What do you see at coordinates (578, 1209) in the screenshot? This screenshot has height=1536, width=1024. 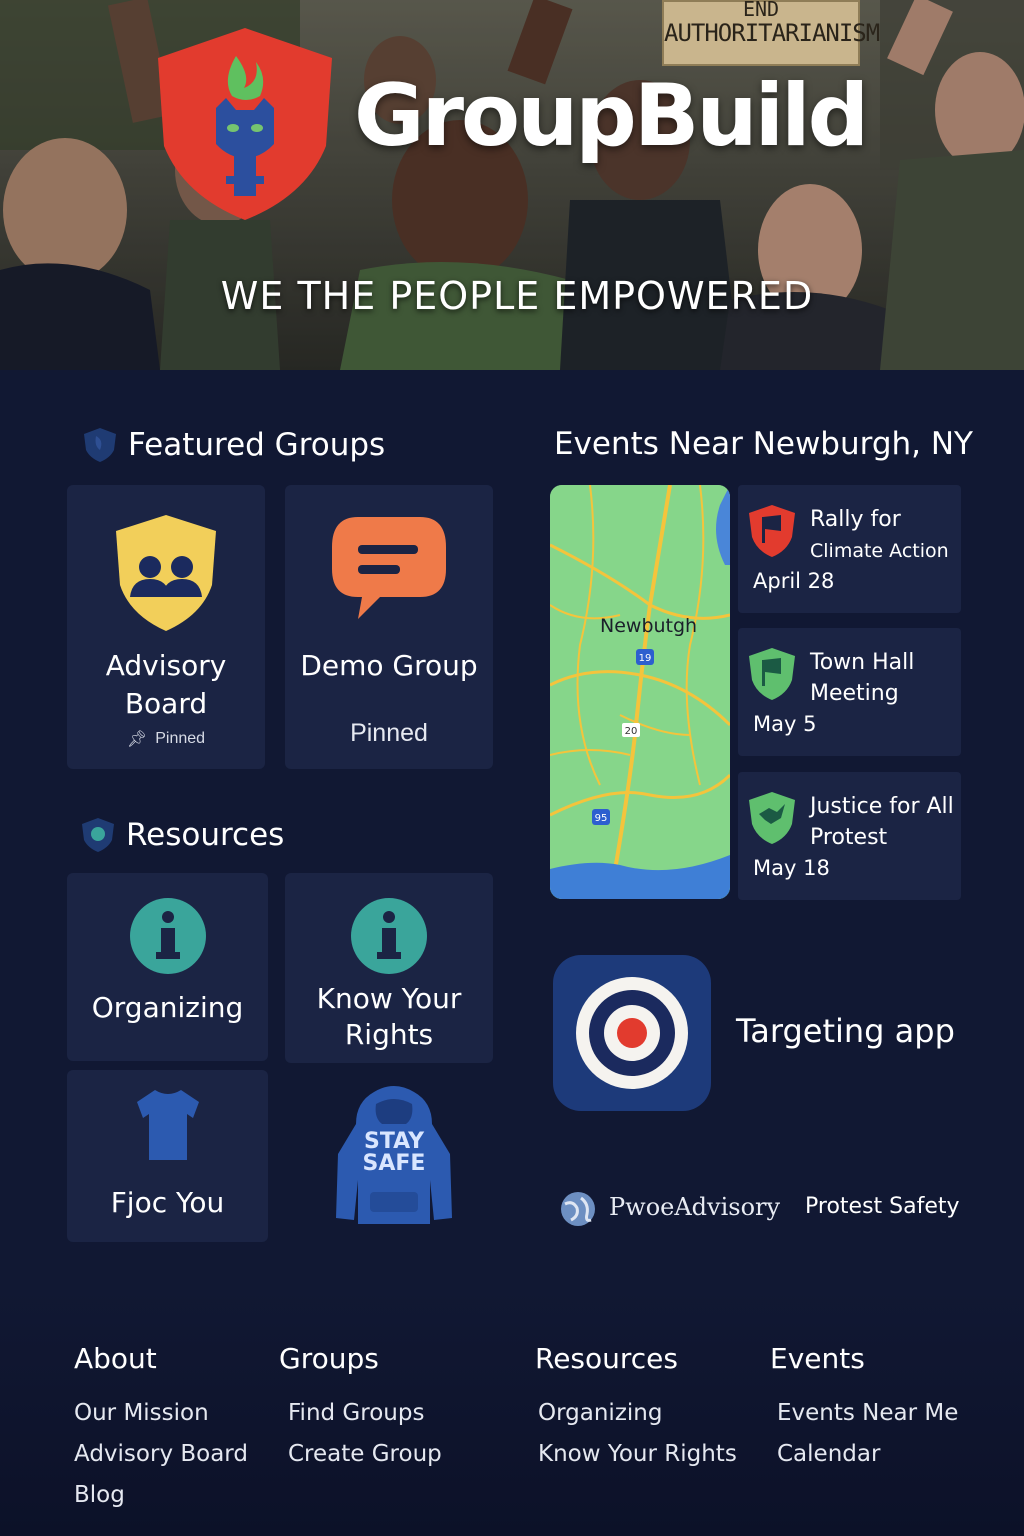 I see `globe-icon` at bounding box center [578, 1209].